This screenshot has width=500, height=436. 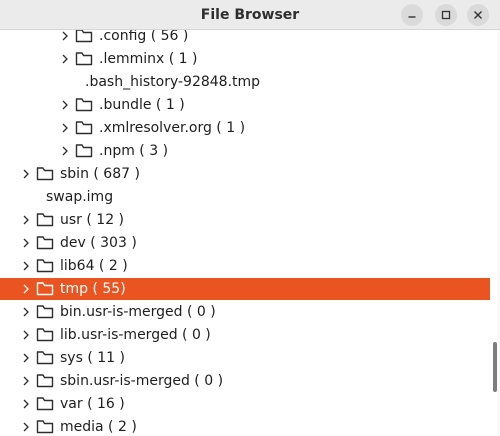 I want to click on tree-row-file: .bash_history-92848.tmp, so click(x=245, y=82).